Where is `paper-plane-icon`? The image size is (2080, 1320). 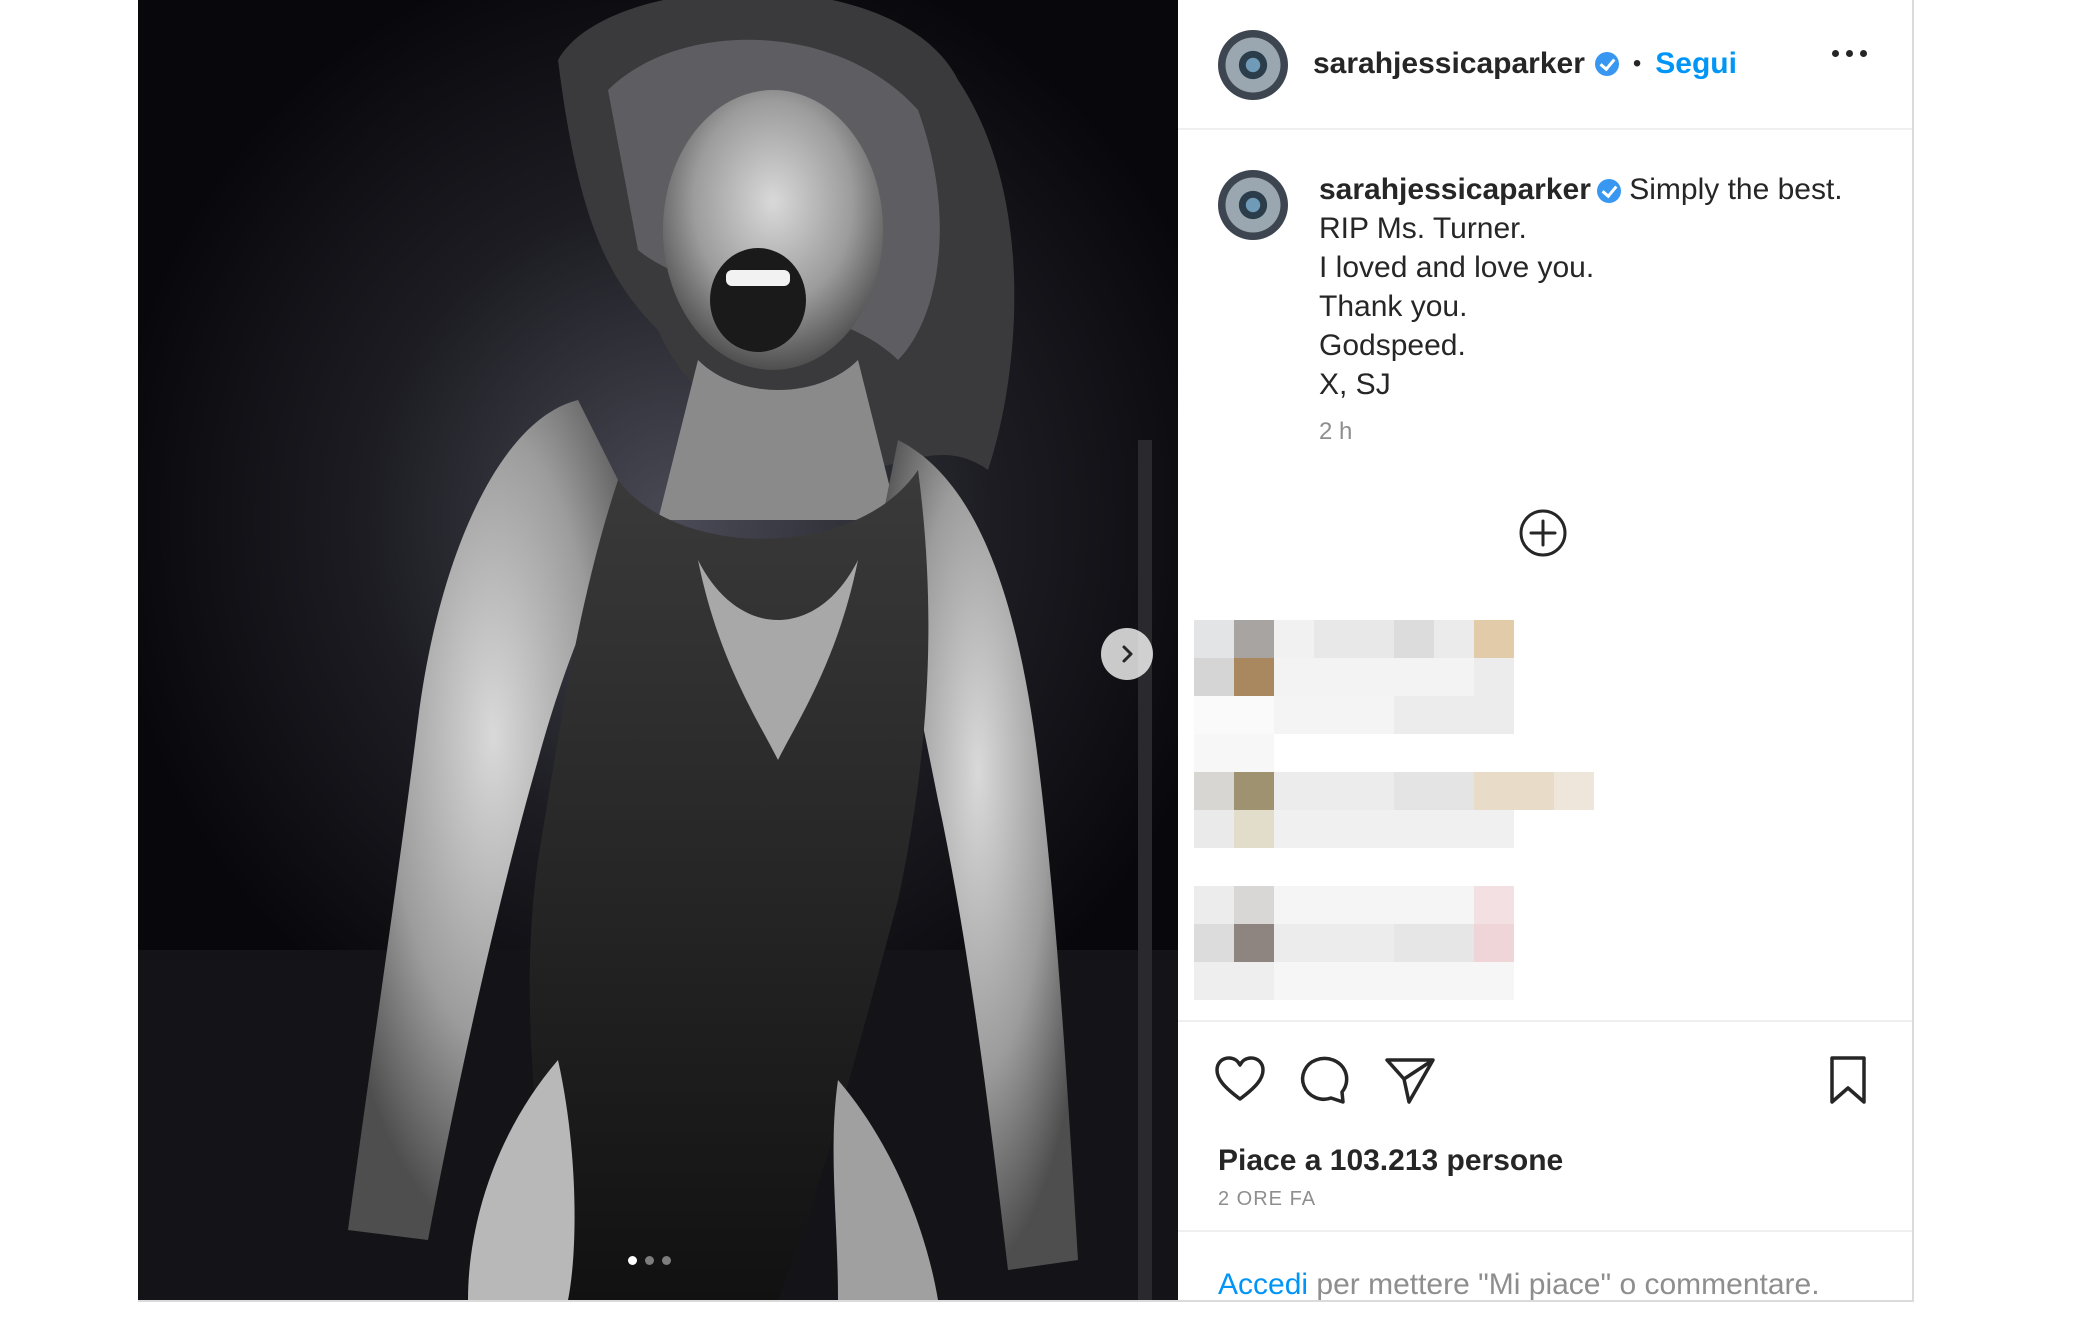
paper-plane-icon is located at coordinates (1410, 1080).